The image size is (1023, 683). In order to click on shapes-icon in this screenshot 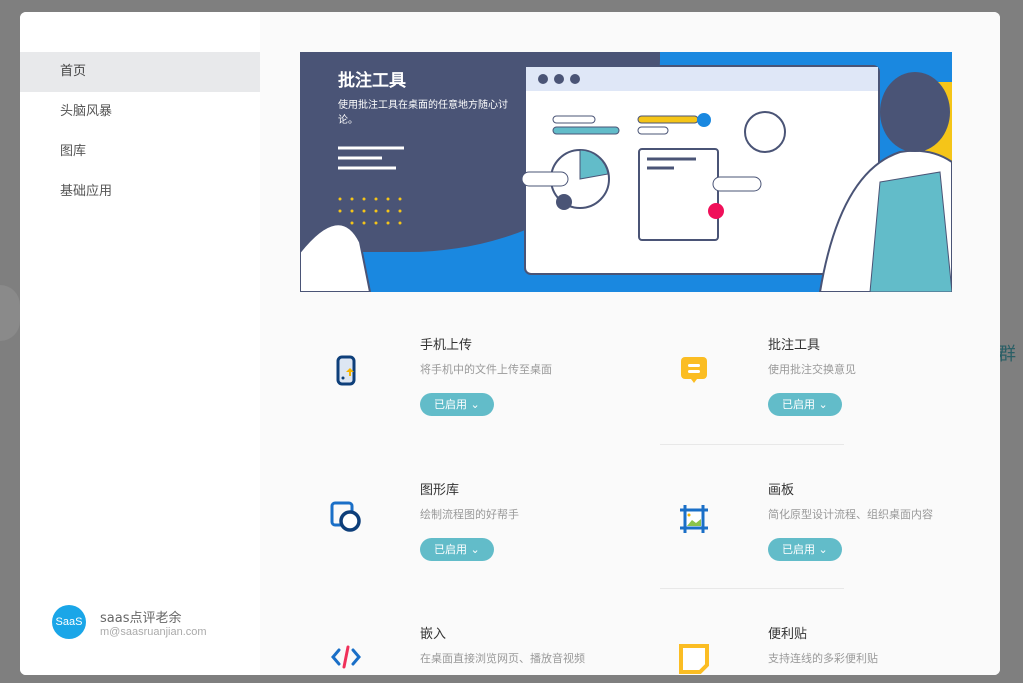, I will do `click(345, 516)`.